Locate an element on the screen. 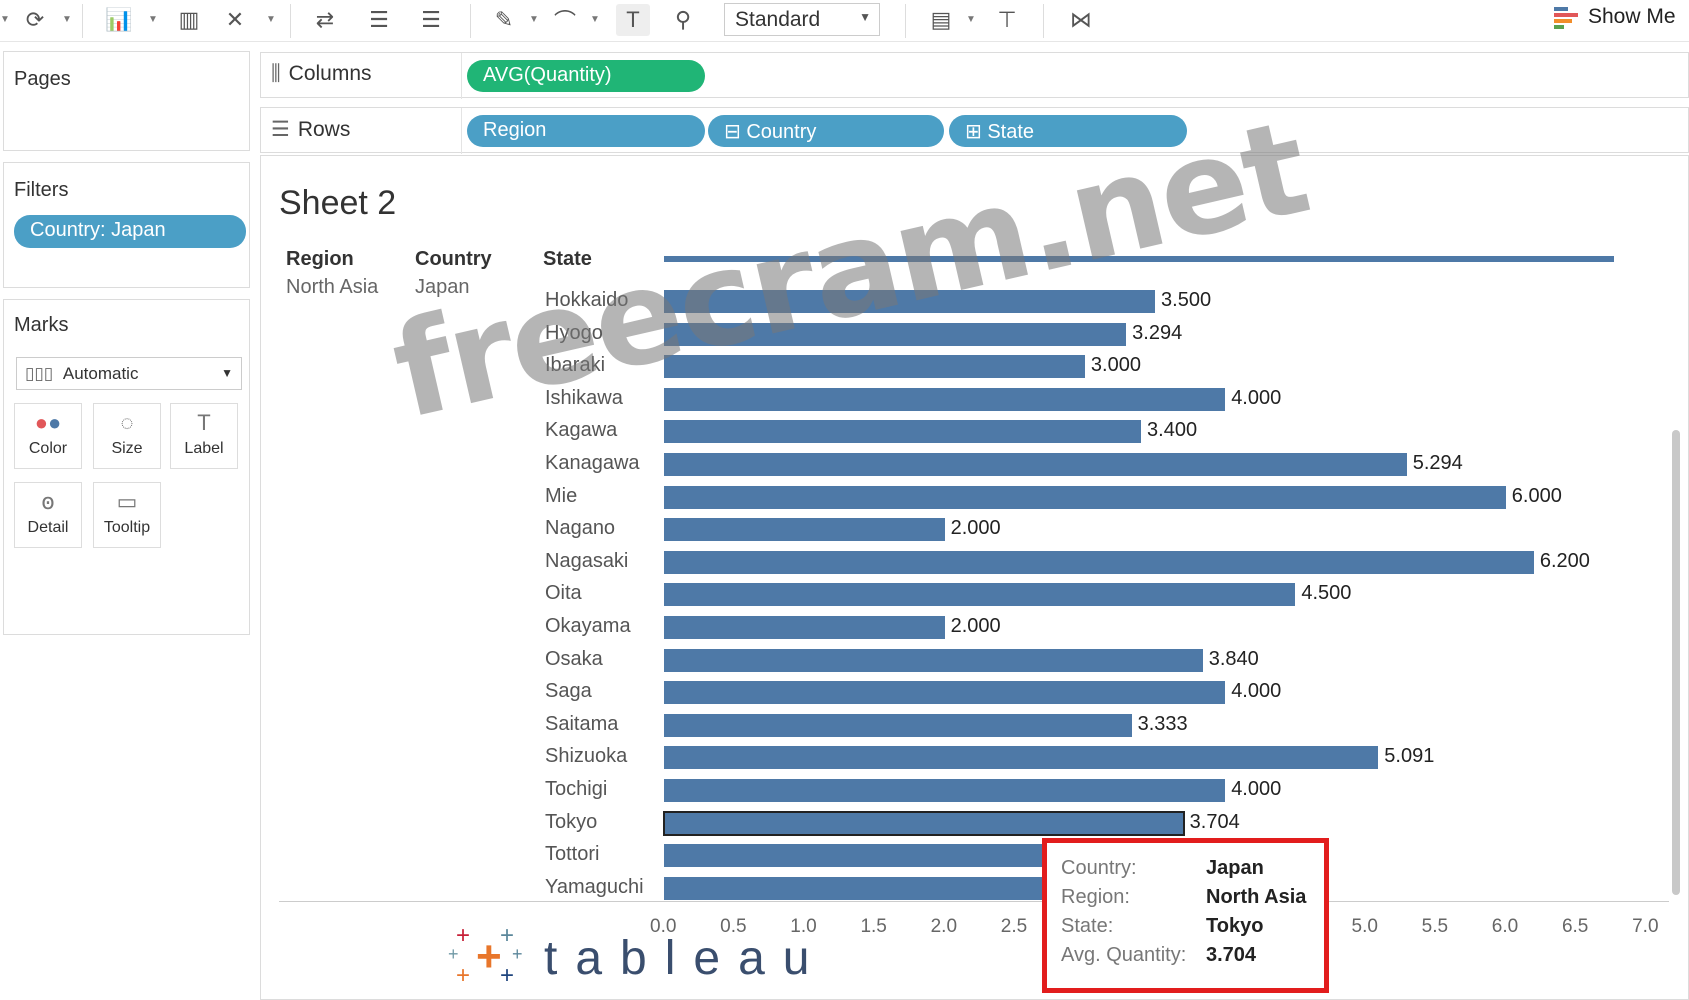 The image size is (1689, 1000). state-label: Saga is located at coordinates (568, 691).